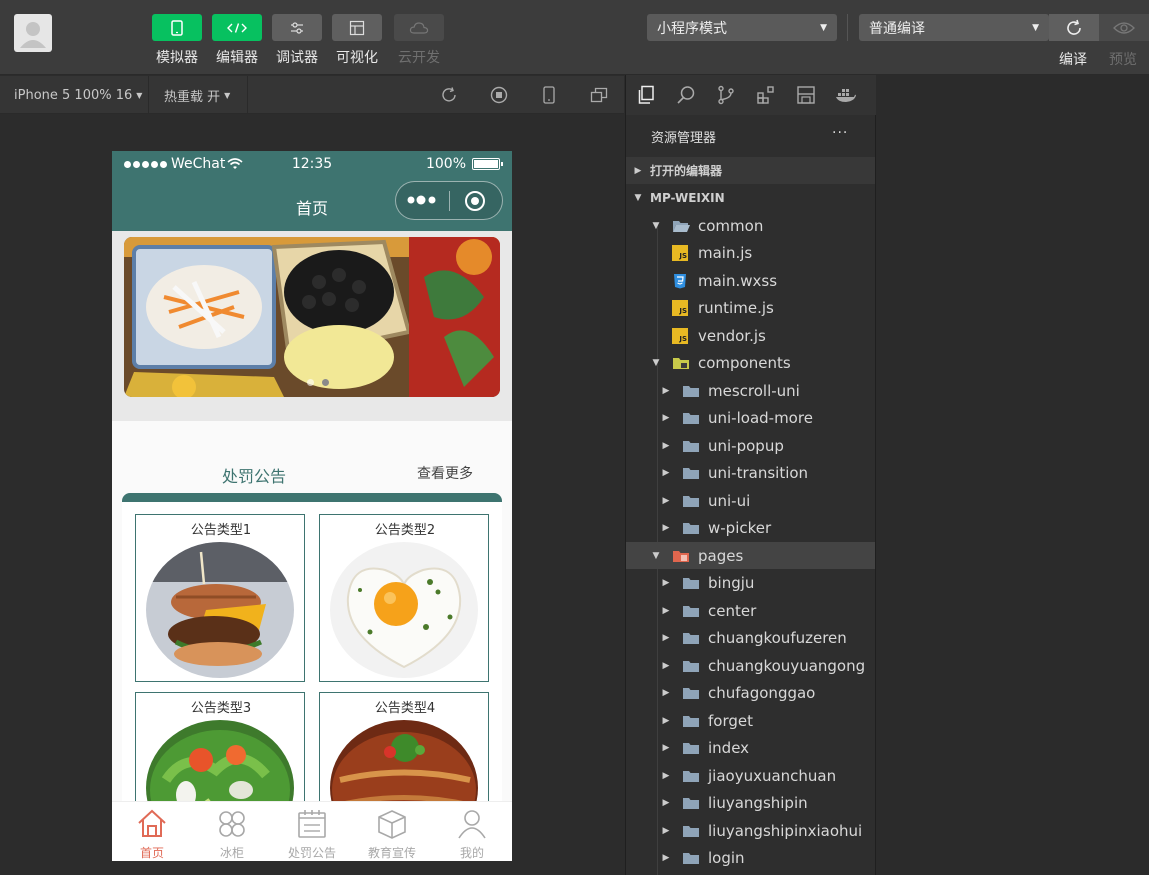  What do you see at coordinates (449, 95) in the screenshot?
I see `rotate-button` at bounding box center [449, 95].